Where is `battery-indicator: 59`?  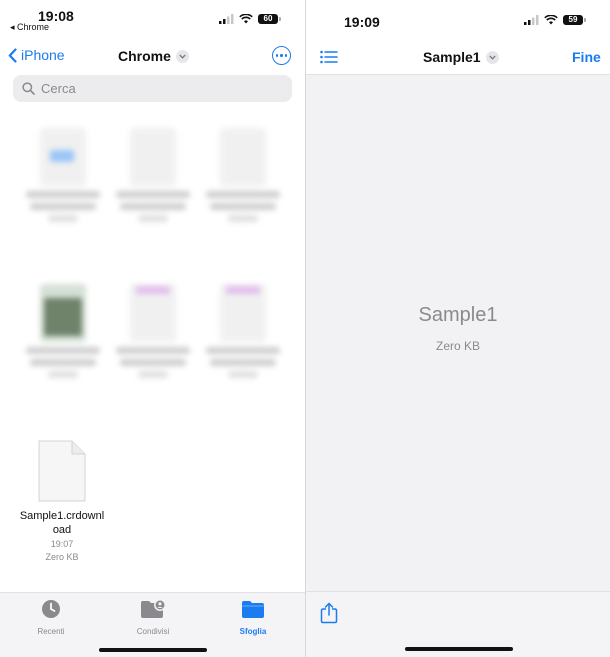
battery-indicator: 59 is located at coordinates (573, 20).